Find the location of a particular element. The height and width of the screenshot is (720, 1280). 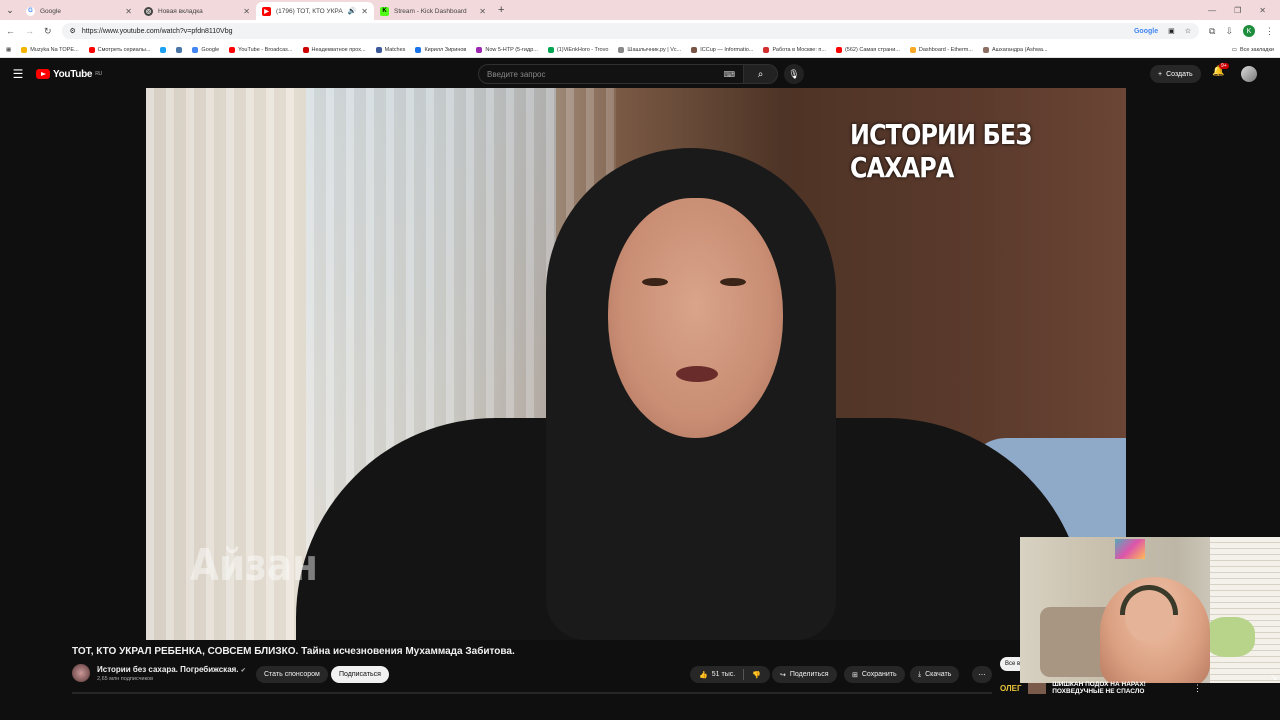

voice-search-button: 🎙 is located at coordinates (794, 74).